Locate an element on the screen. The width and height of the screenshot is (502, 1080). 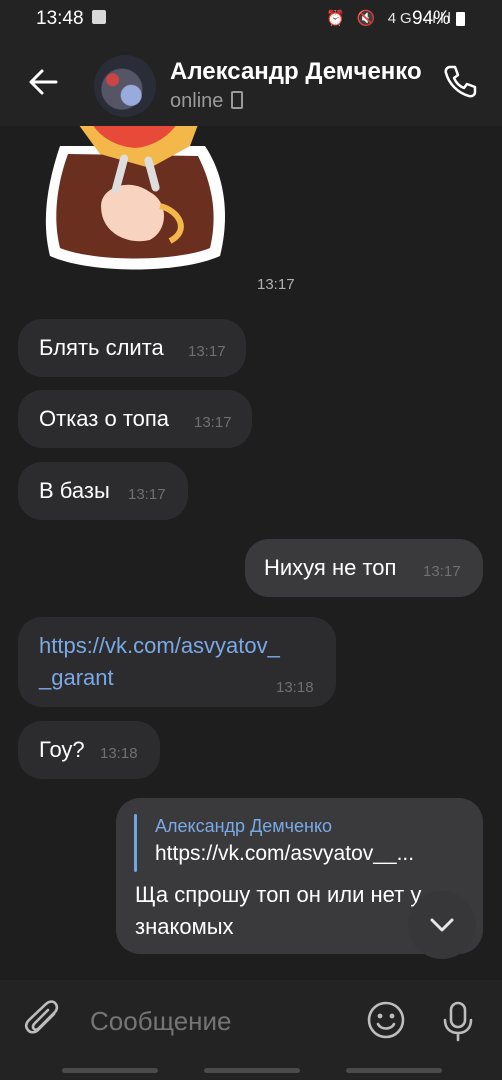
reply-quote-bar is located at coordinates (135, 843).